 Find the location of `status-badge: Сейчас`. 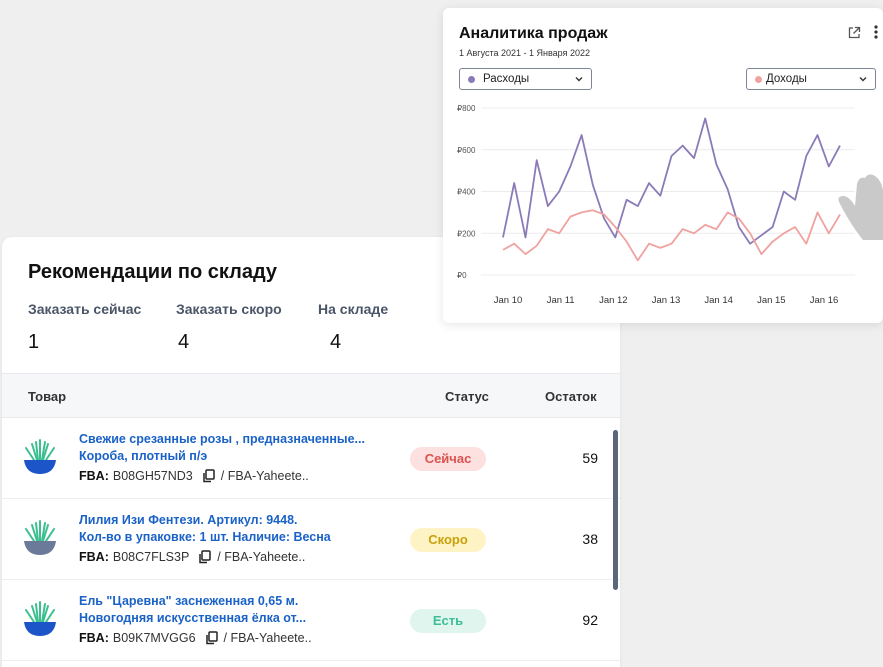

status-badge: Сейчас is located at coordinates (448, 459).